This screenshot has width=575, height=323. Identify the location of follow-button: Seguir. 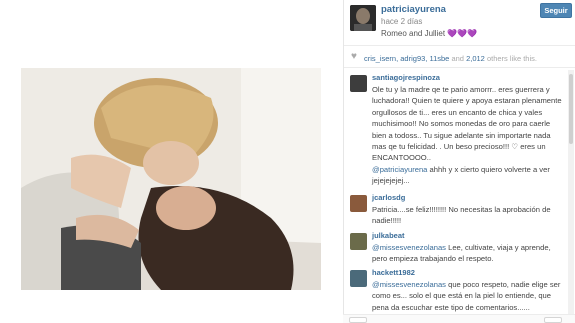
(556, 10).